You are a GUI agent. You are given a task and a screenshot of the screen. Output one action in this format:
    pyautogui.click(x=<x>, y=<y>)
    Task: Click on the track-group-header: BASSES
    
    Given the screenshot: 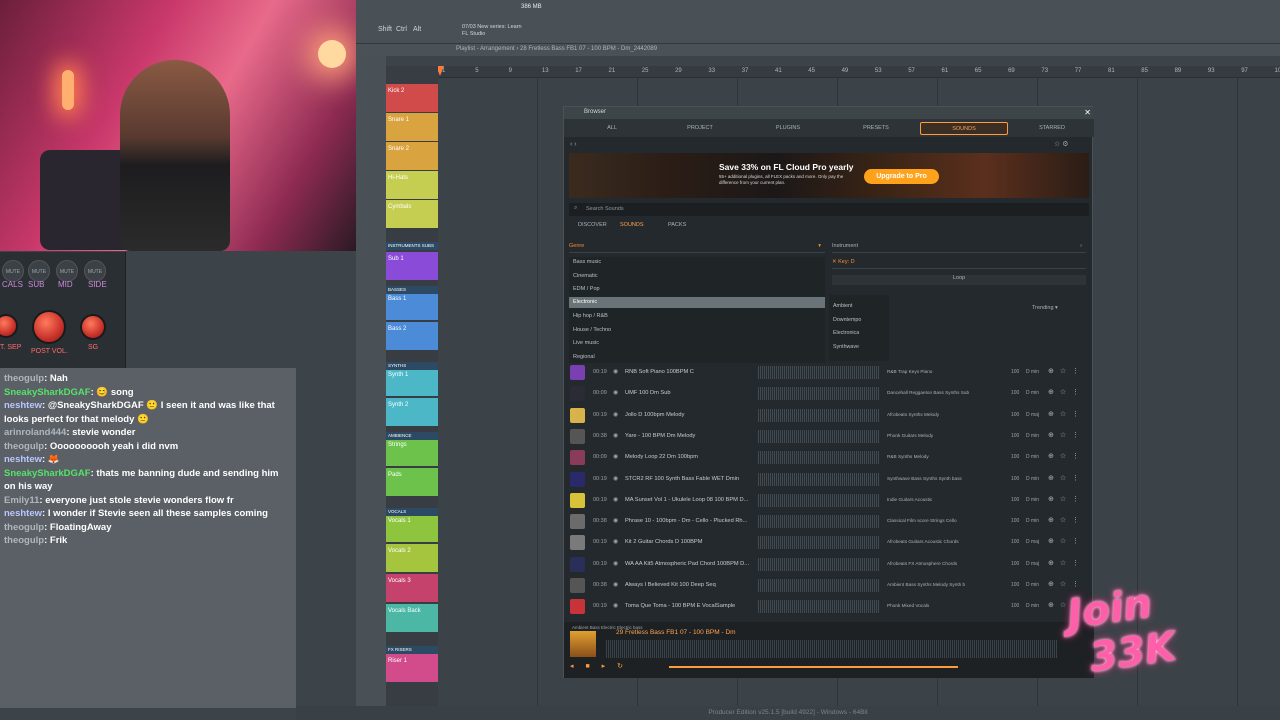 What is the action you would take?
    pyautogui.click(x=412, y=290)
    